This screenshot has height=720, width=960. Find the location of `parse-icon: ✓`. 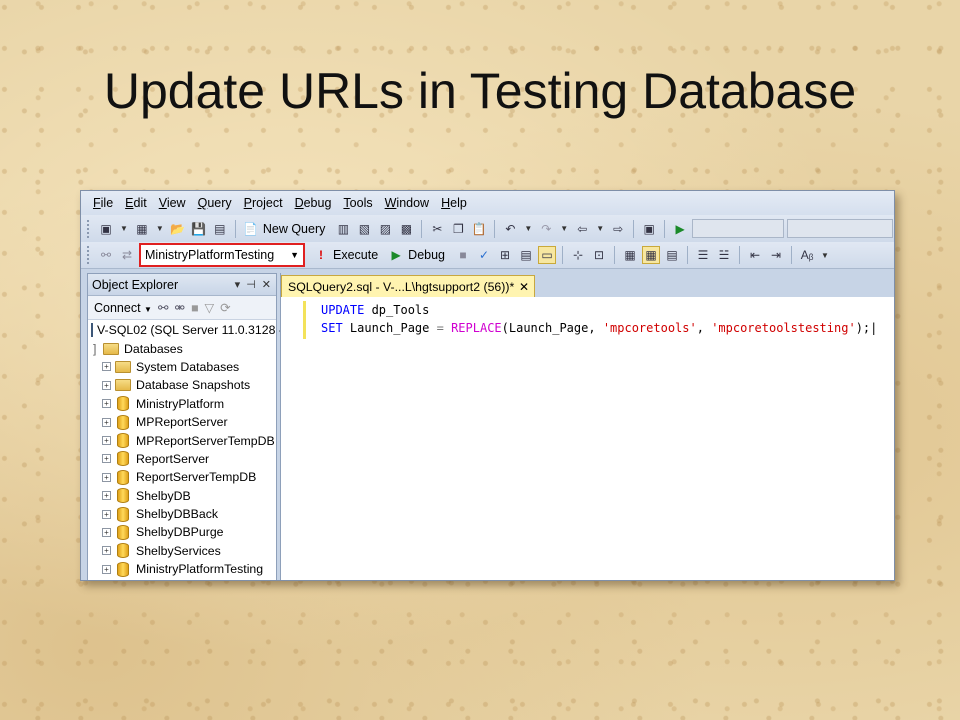

parse-icon: ✓ is located at coordinates (484, 255).